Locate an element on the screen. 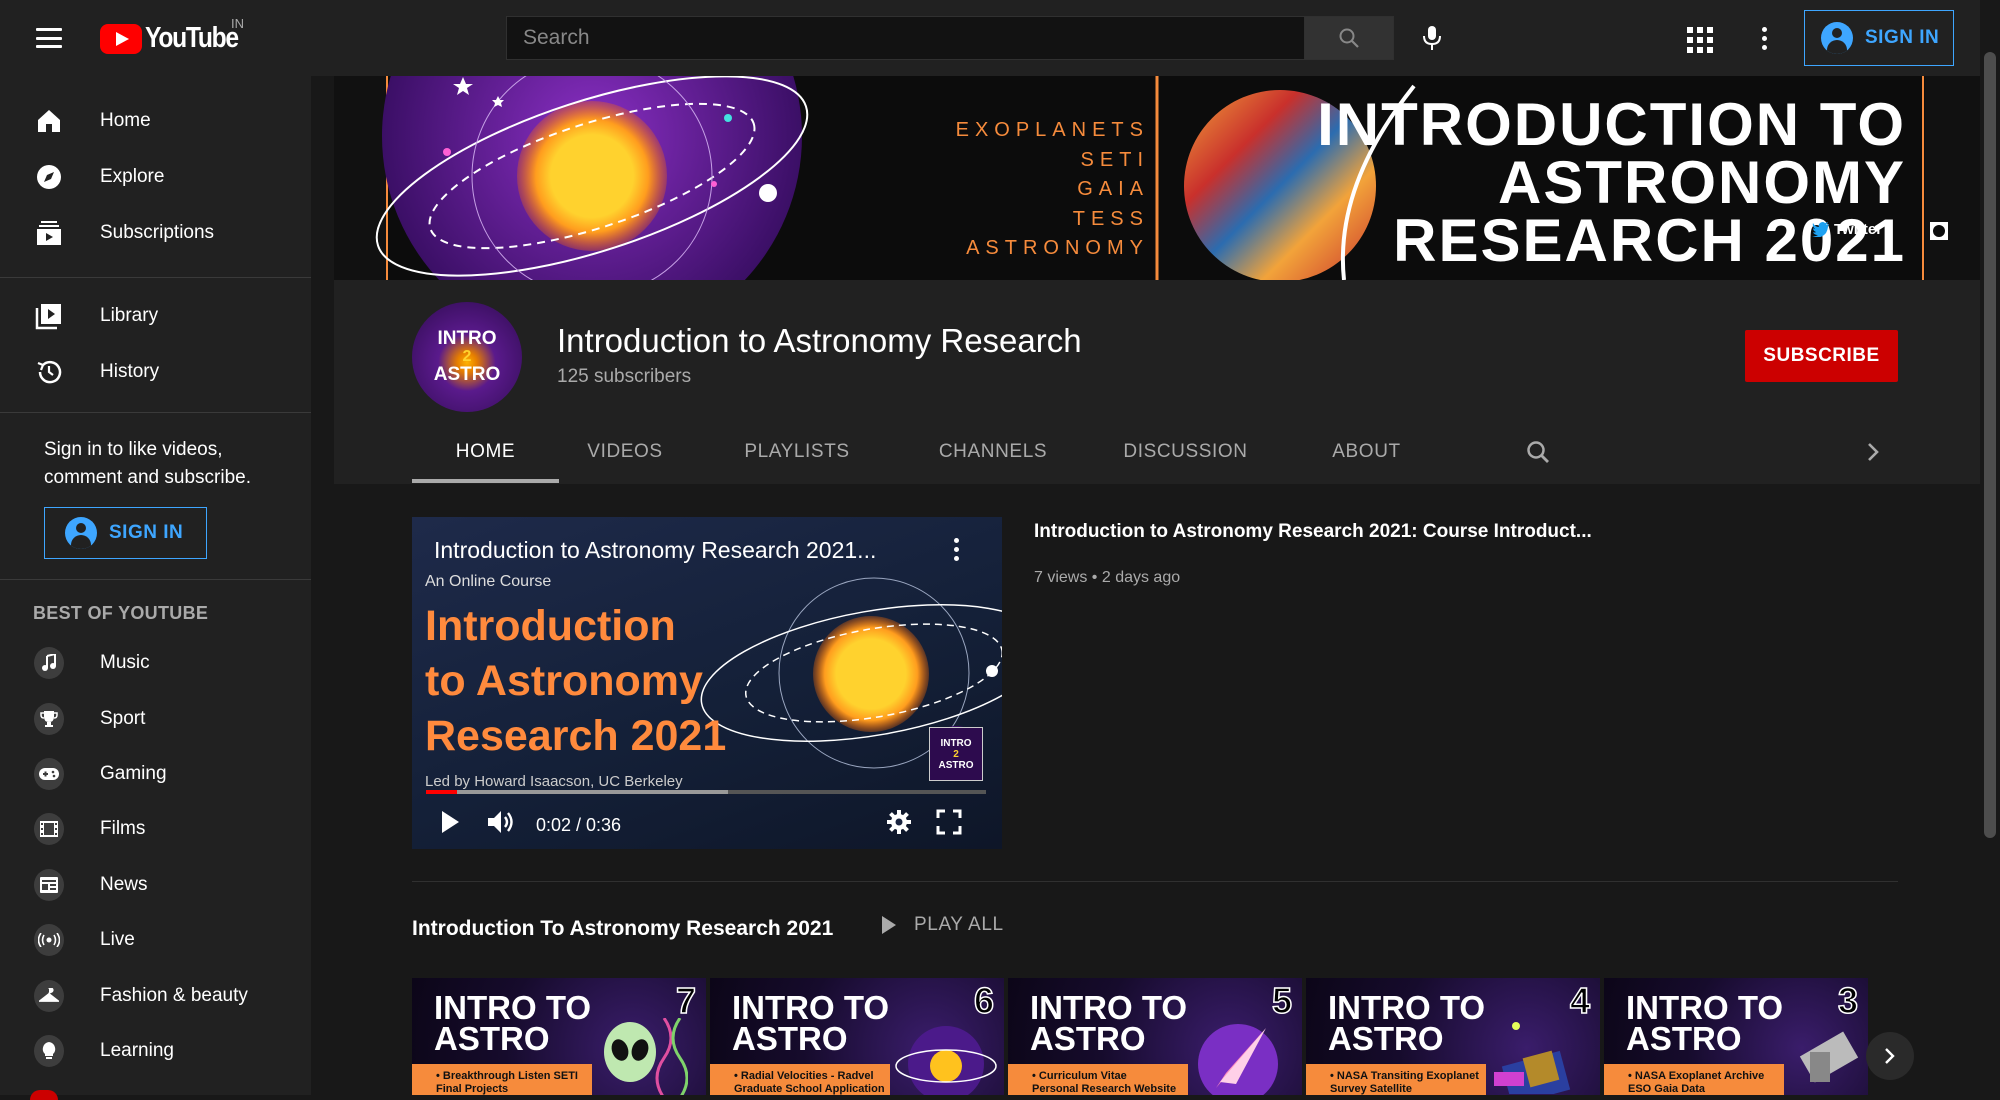 This screenshot has height=1100, width=2000. sidebar-item-gaming: Gaming is located at coordinates (155, 774).